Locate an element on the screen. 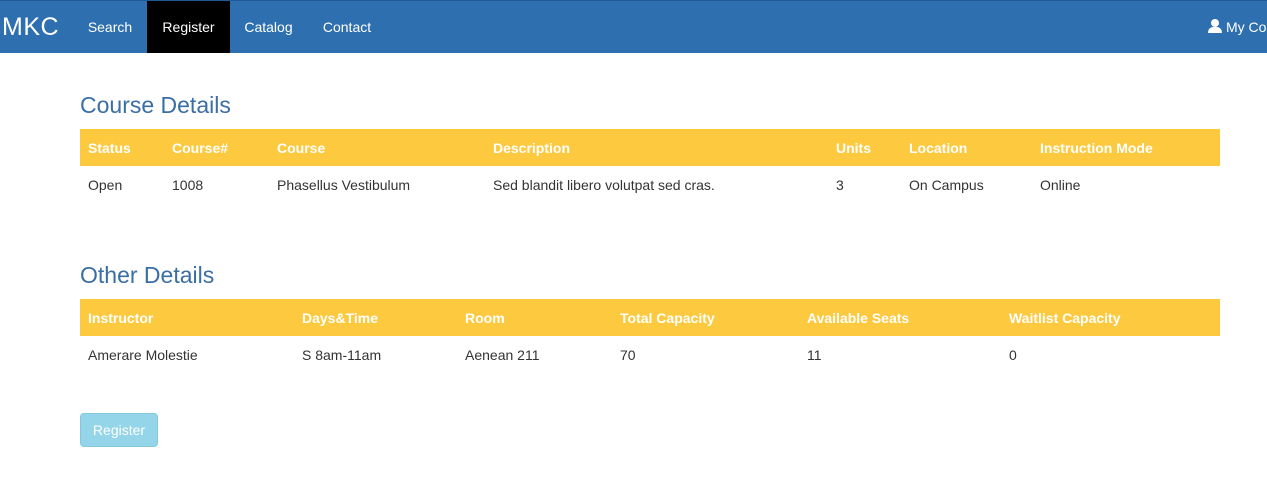 This screenshot has width=1267, height=501. cell-location: On Campus is located at coordinates (946, 185).